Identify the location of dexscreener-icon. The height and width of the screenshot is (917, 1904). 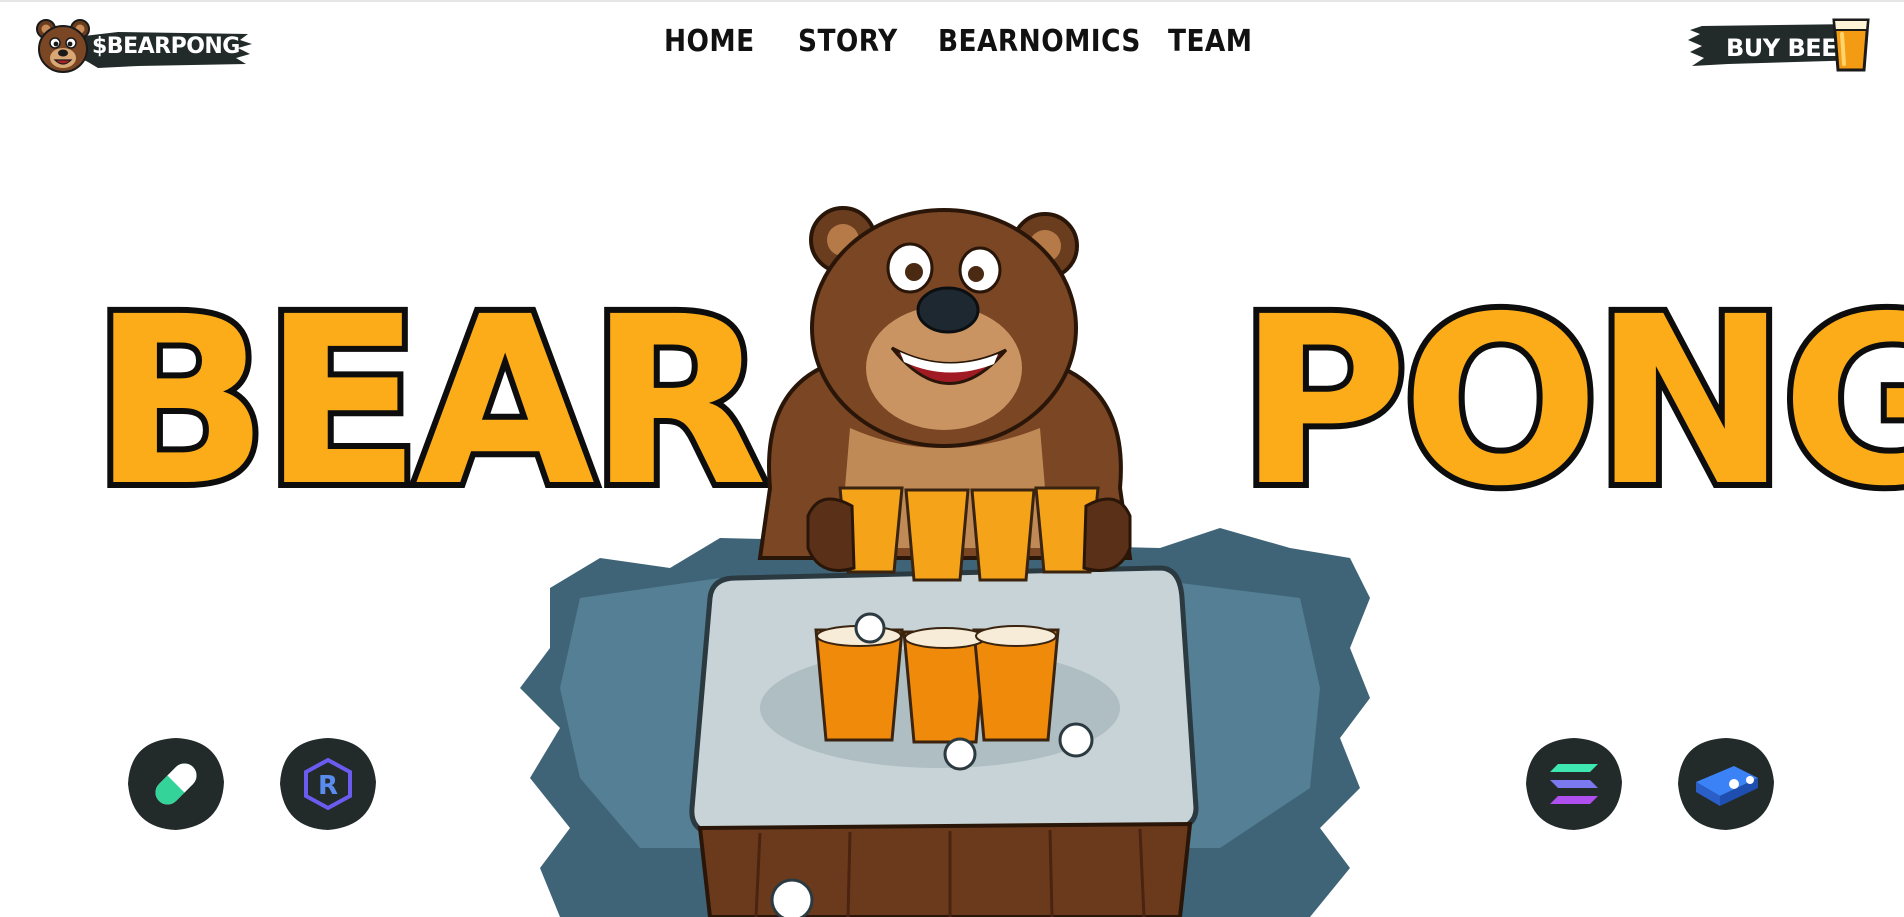
(1726, 784).